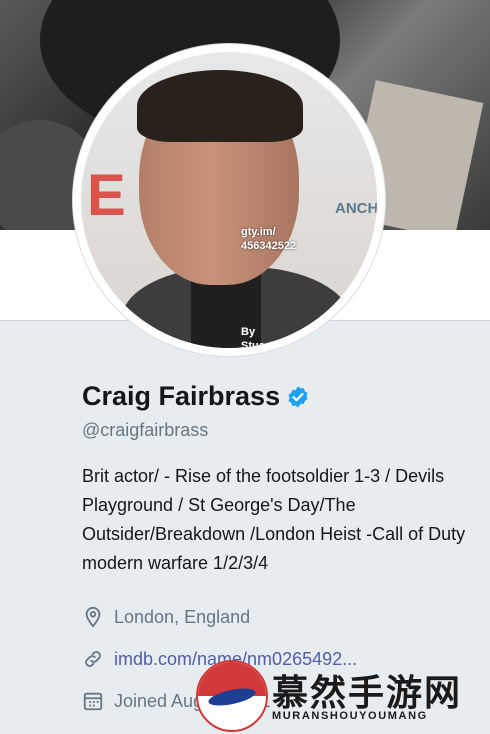  I want to click on profile-location: London, England, so click(166, 617).